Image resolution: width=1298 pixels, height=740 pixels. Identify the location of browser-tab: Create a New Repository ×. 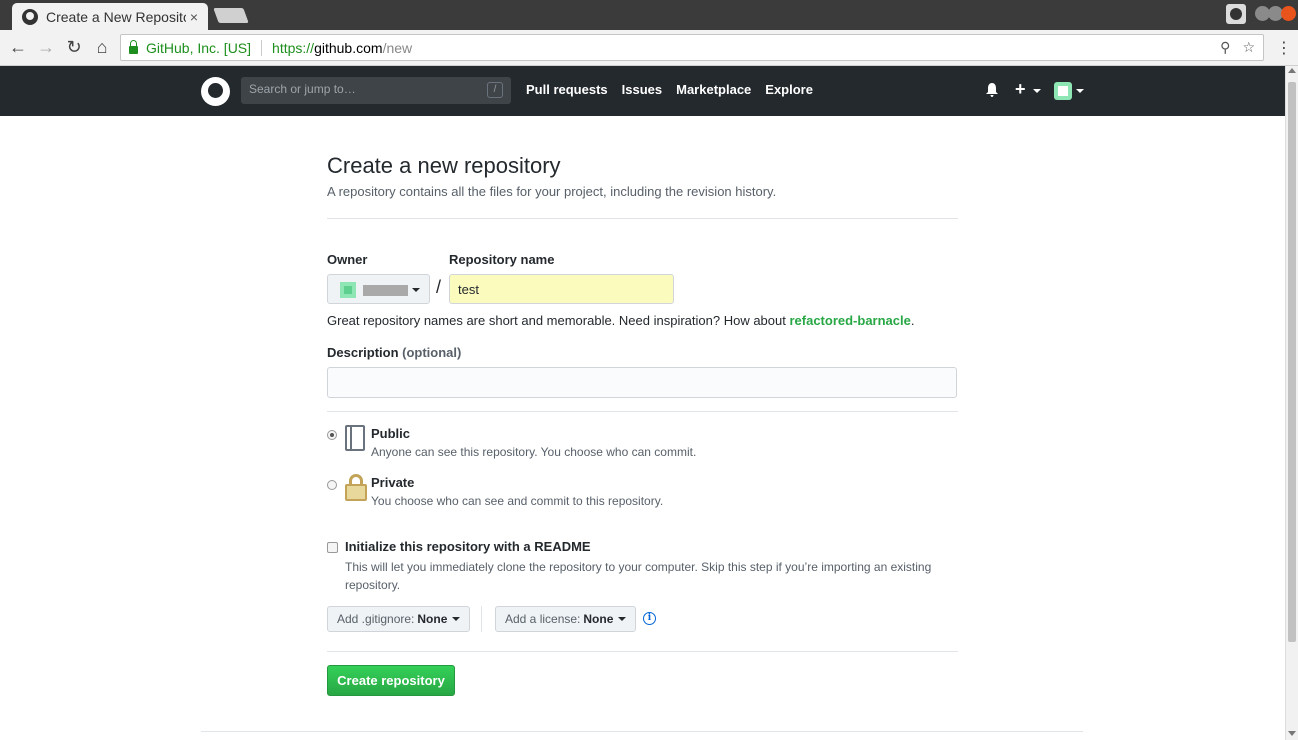
(110, 16).